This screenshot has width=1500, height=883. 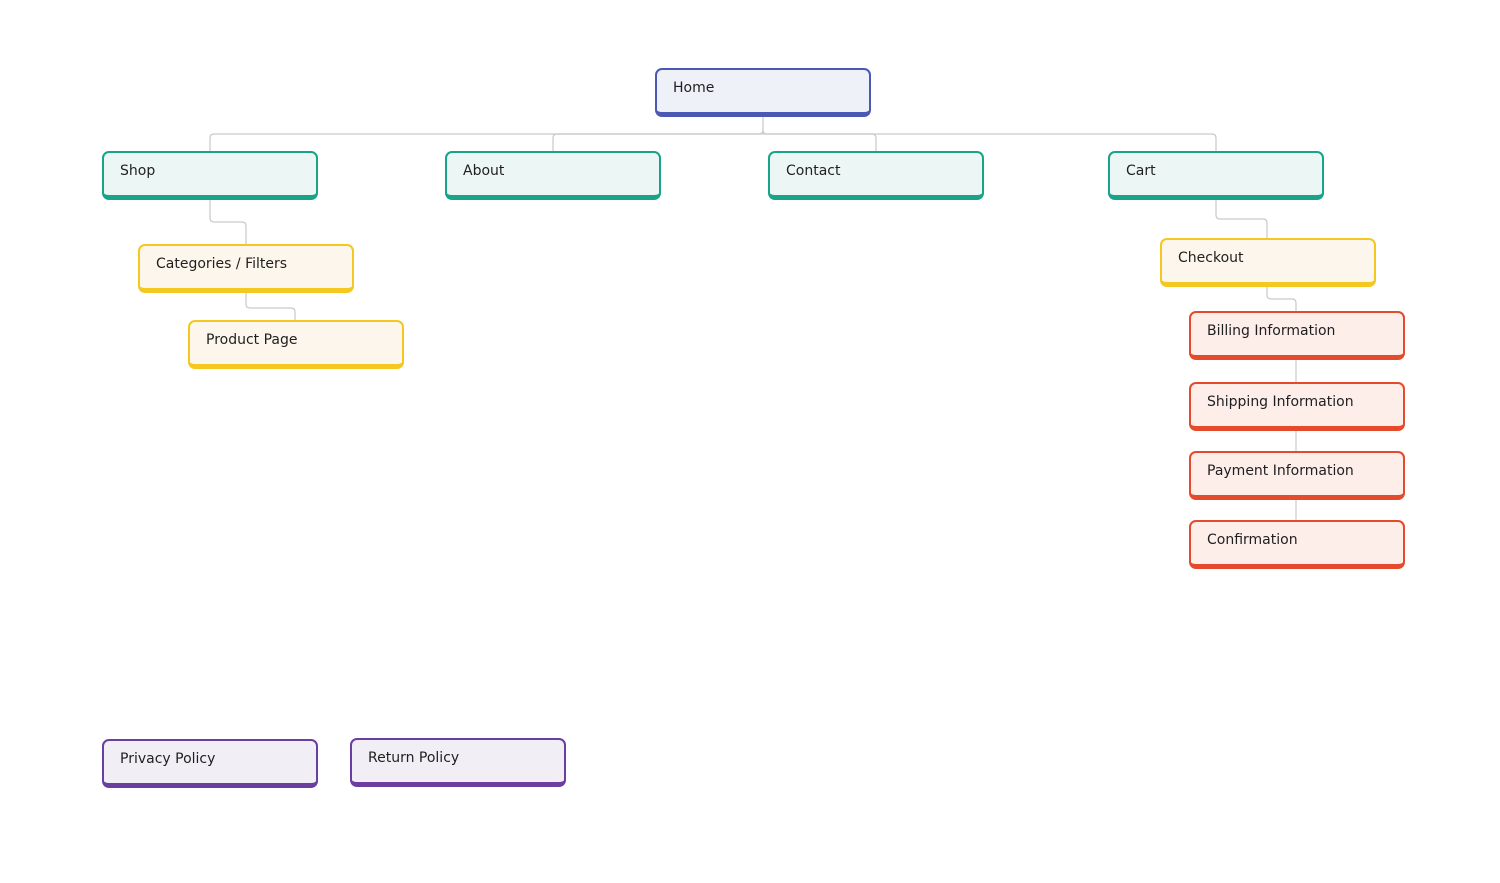 I want to click on node-billing-information: Billing Information, so click(x=1297, y=335).